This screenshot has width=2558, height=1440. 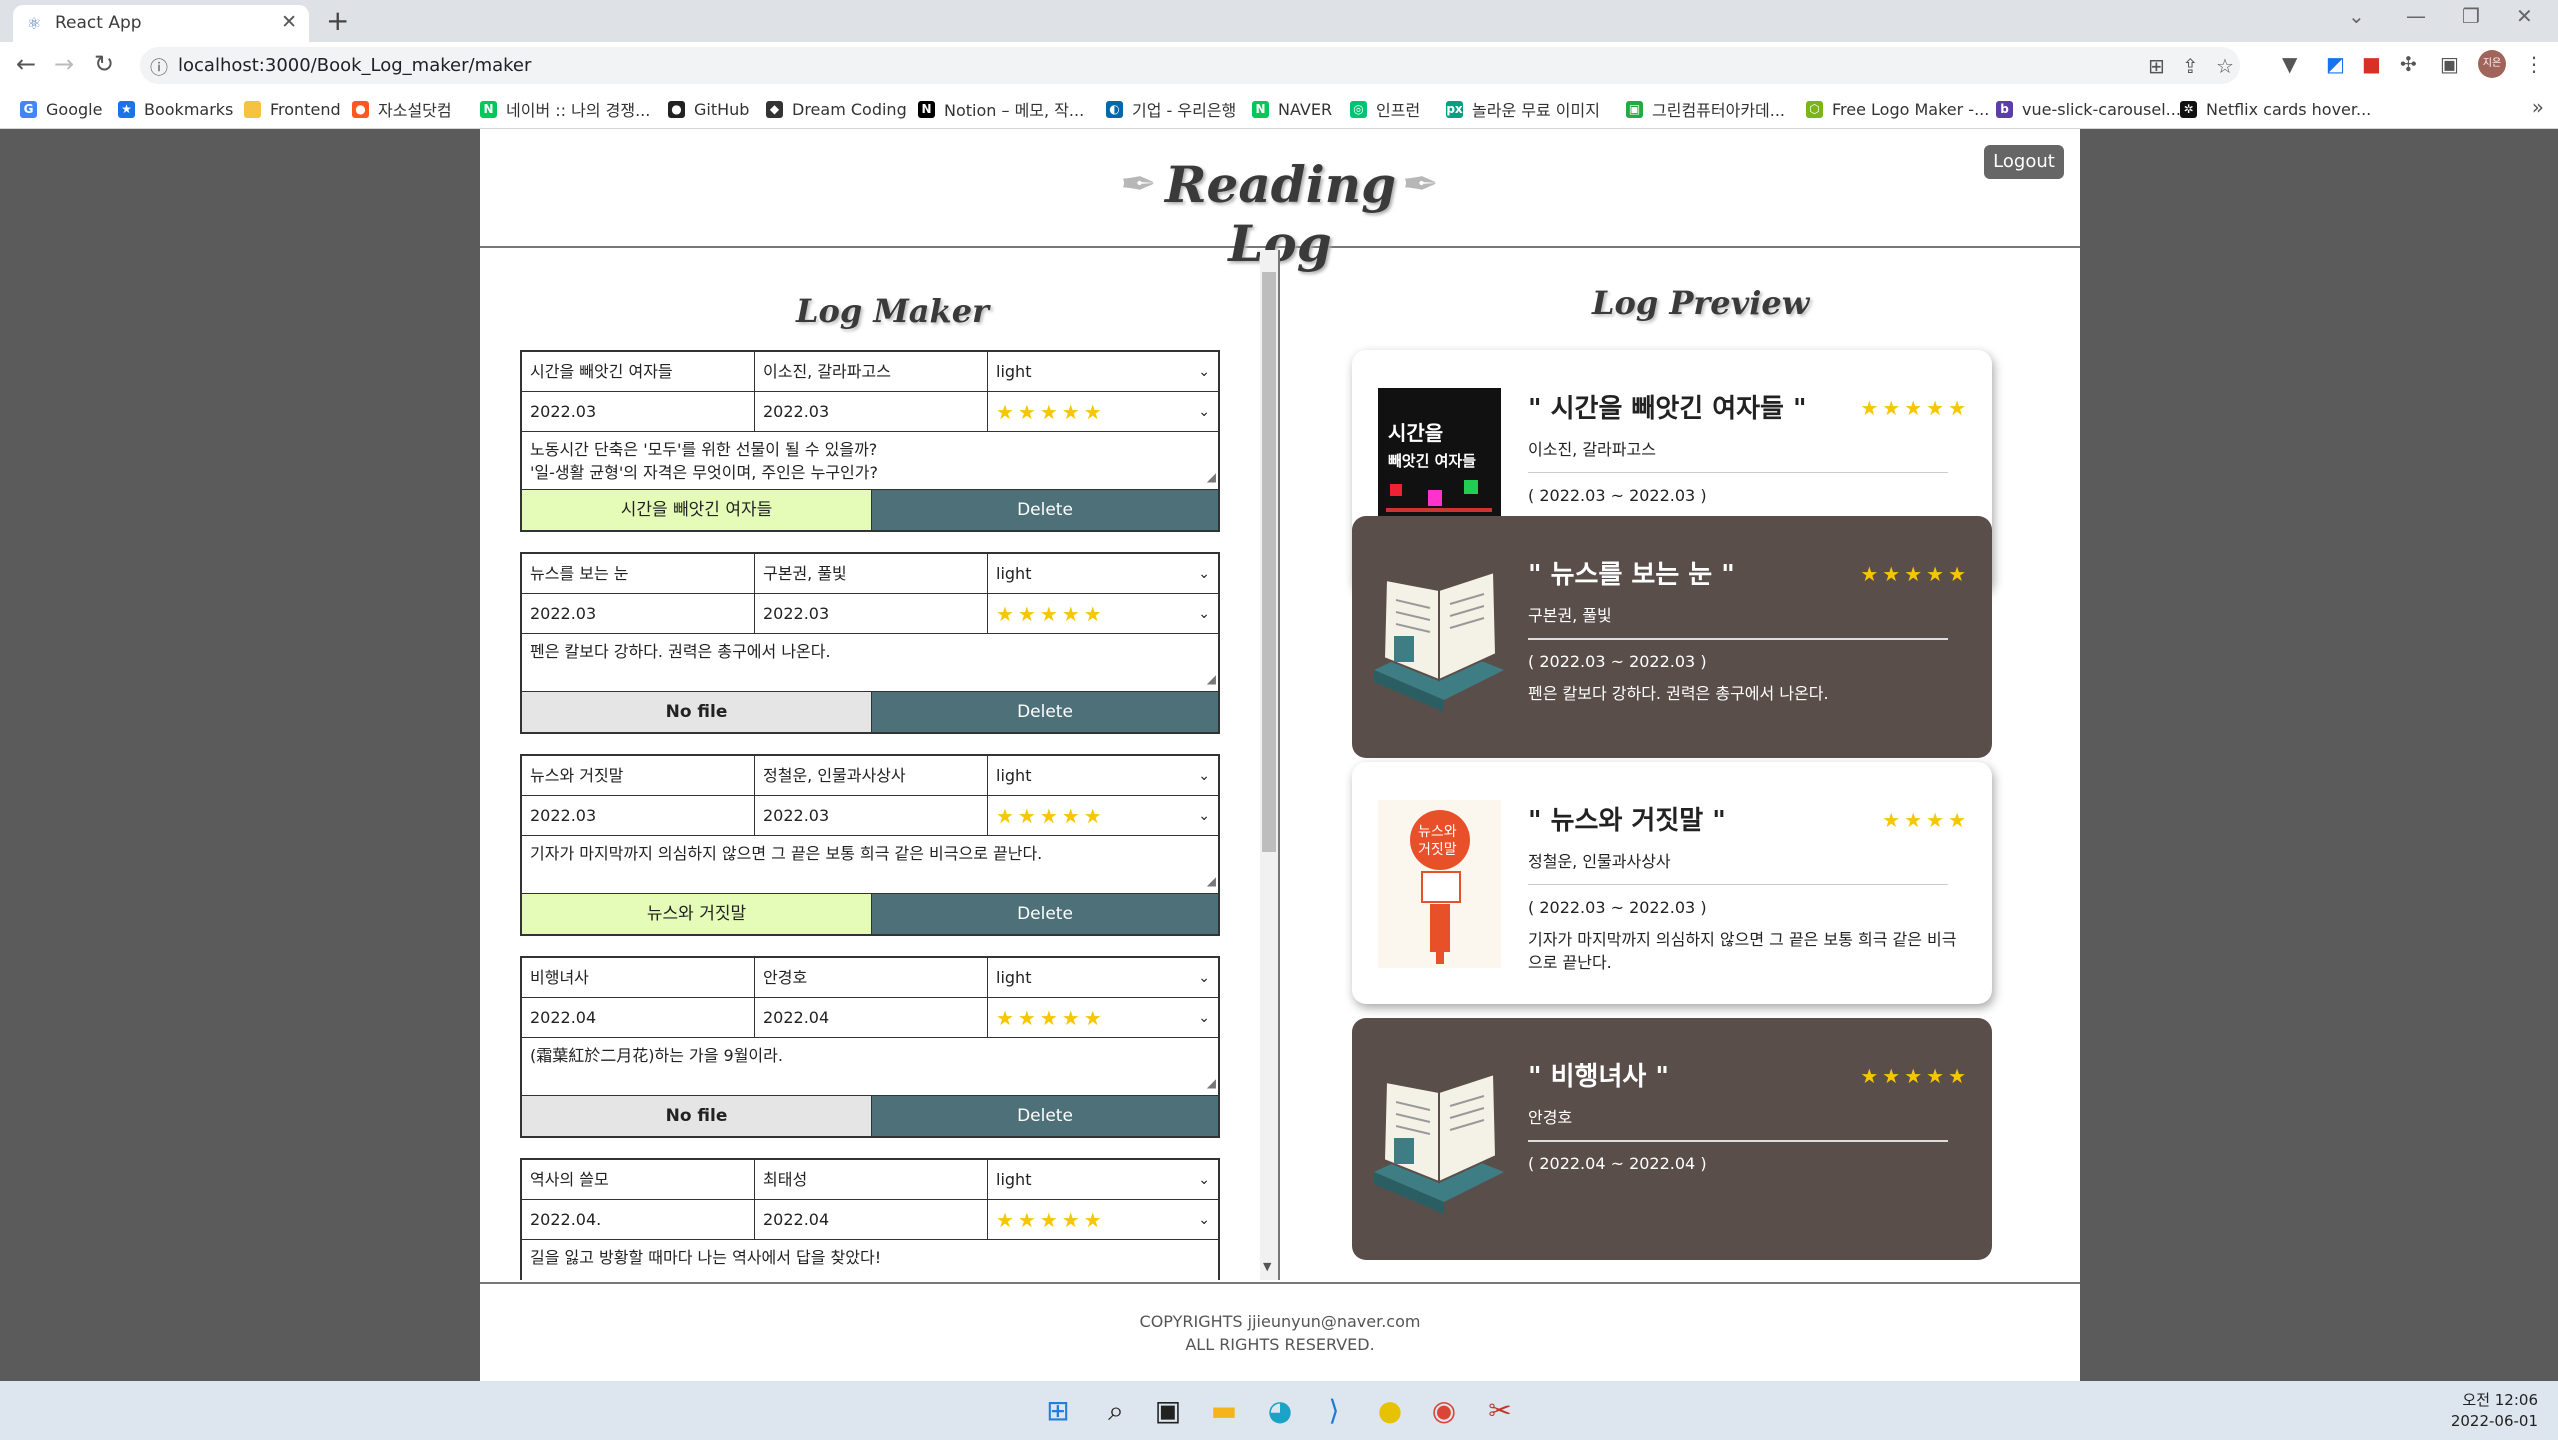 What do you see at coordinates (2534, 64) in the screenshot?
I see `menu-kebab-icon: ⋮` at bounding box center [2534, 64].